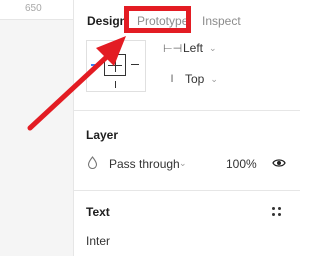 This screenshot has width=320, height=256. Describe the element at coordinates (195, 79) in the screenshot. I see `vertical-constraint-value: Top` at that location.